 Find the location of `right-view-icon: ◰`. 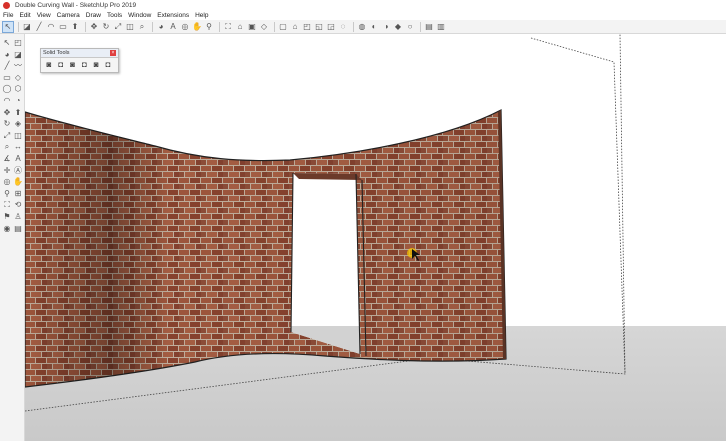

right-view-icon: ◰ is located at coordinates (307, 27).